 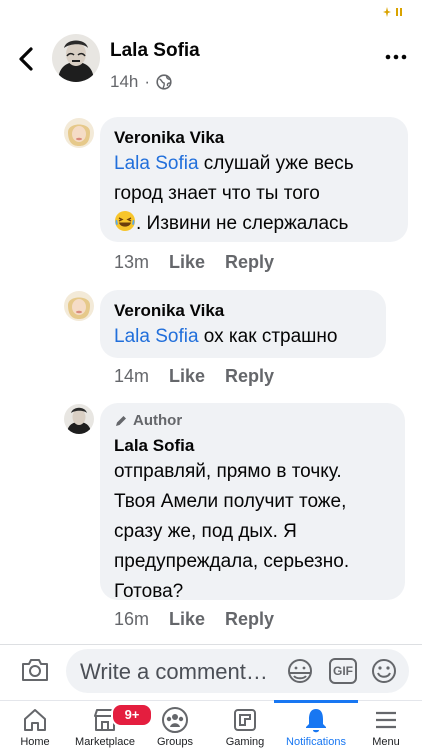 What do you see at coordinates (396, 57) in the screenshot?
I see `more-icon` at bounding box center [396, 57].